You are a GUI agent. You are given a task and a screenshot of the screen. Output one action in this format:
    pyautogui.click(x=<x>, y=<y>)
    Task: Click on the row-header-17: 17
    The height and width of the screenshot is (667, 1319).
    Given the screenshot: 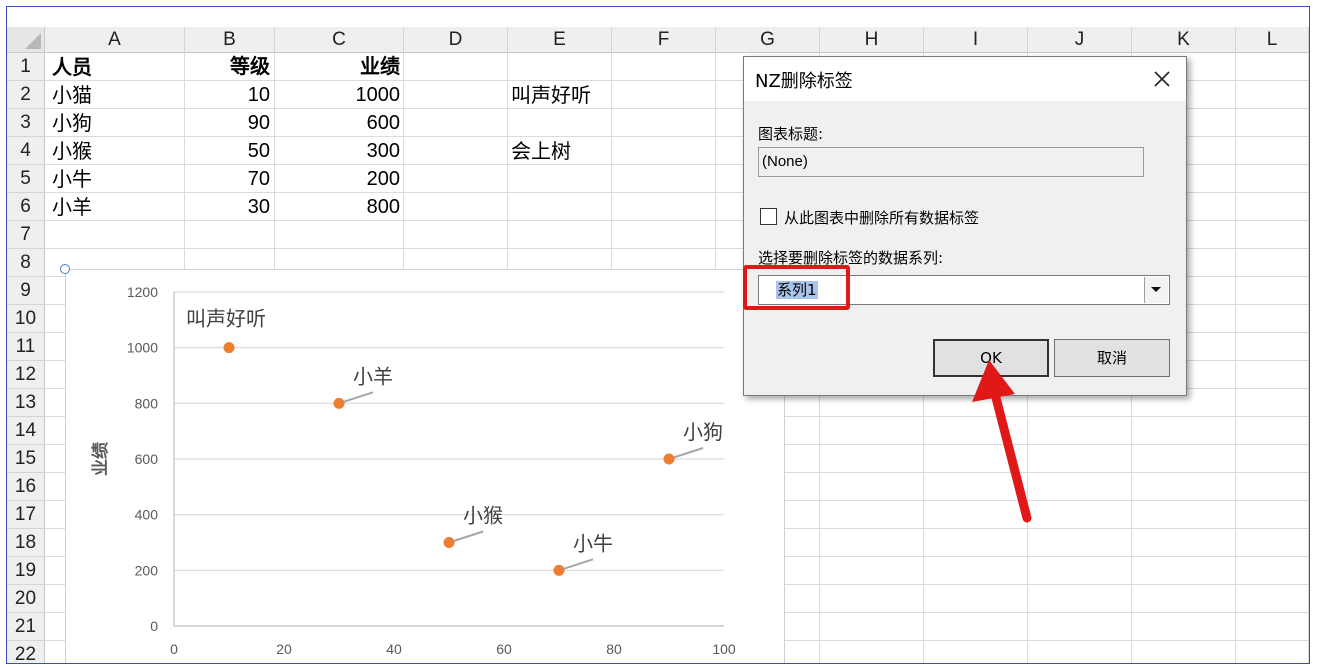 What is the action you would take?
    pyautogui.click(x=26, y=515)
    